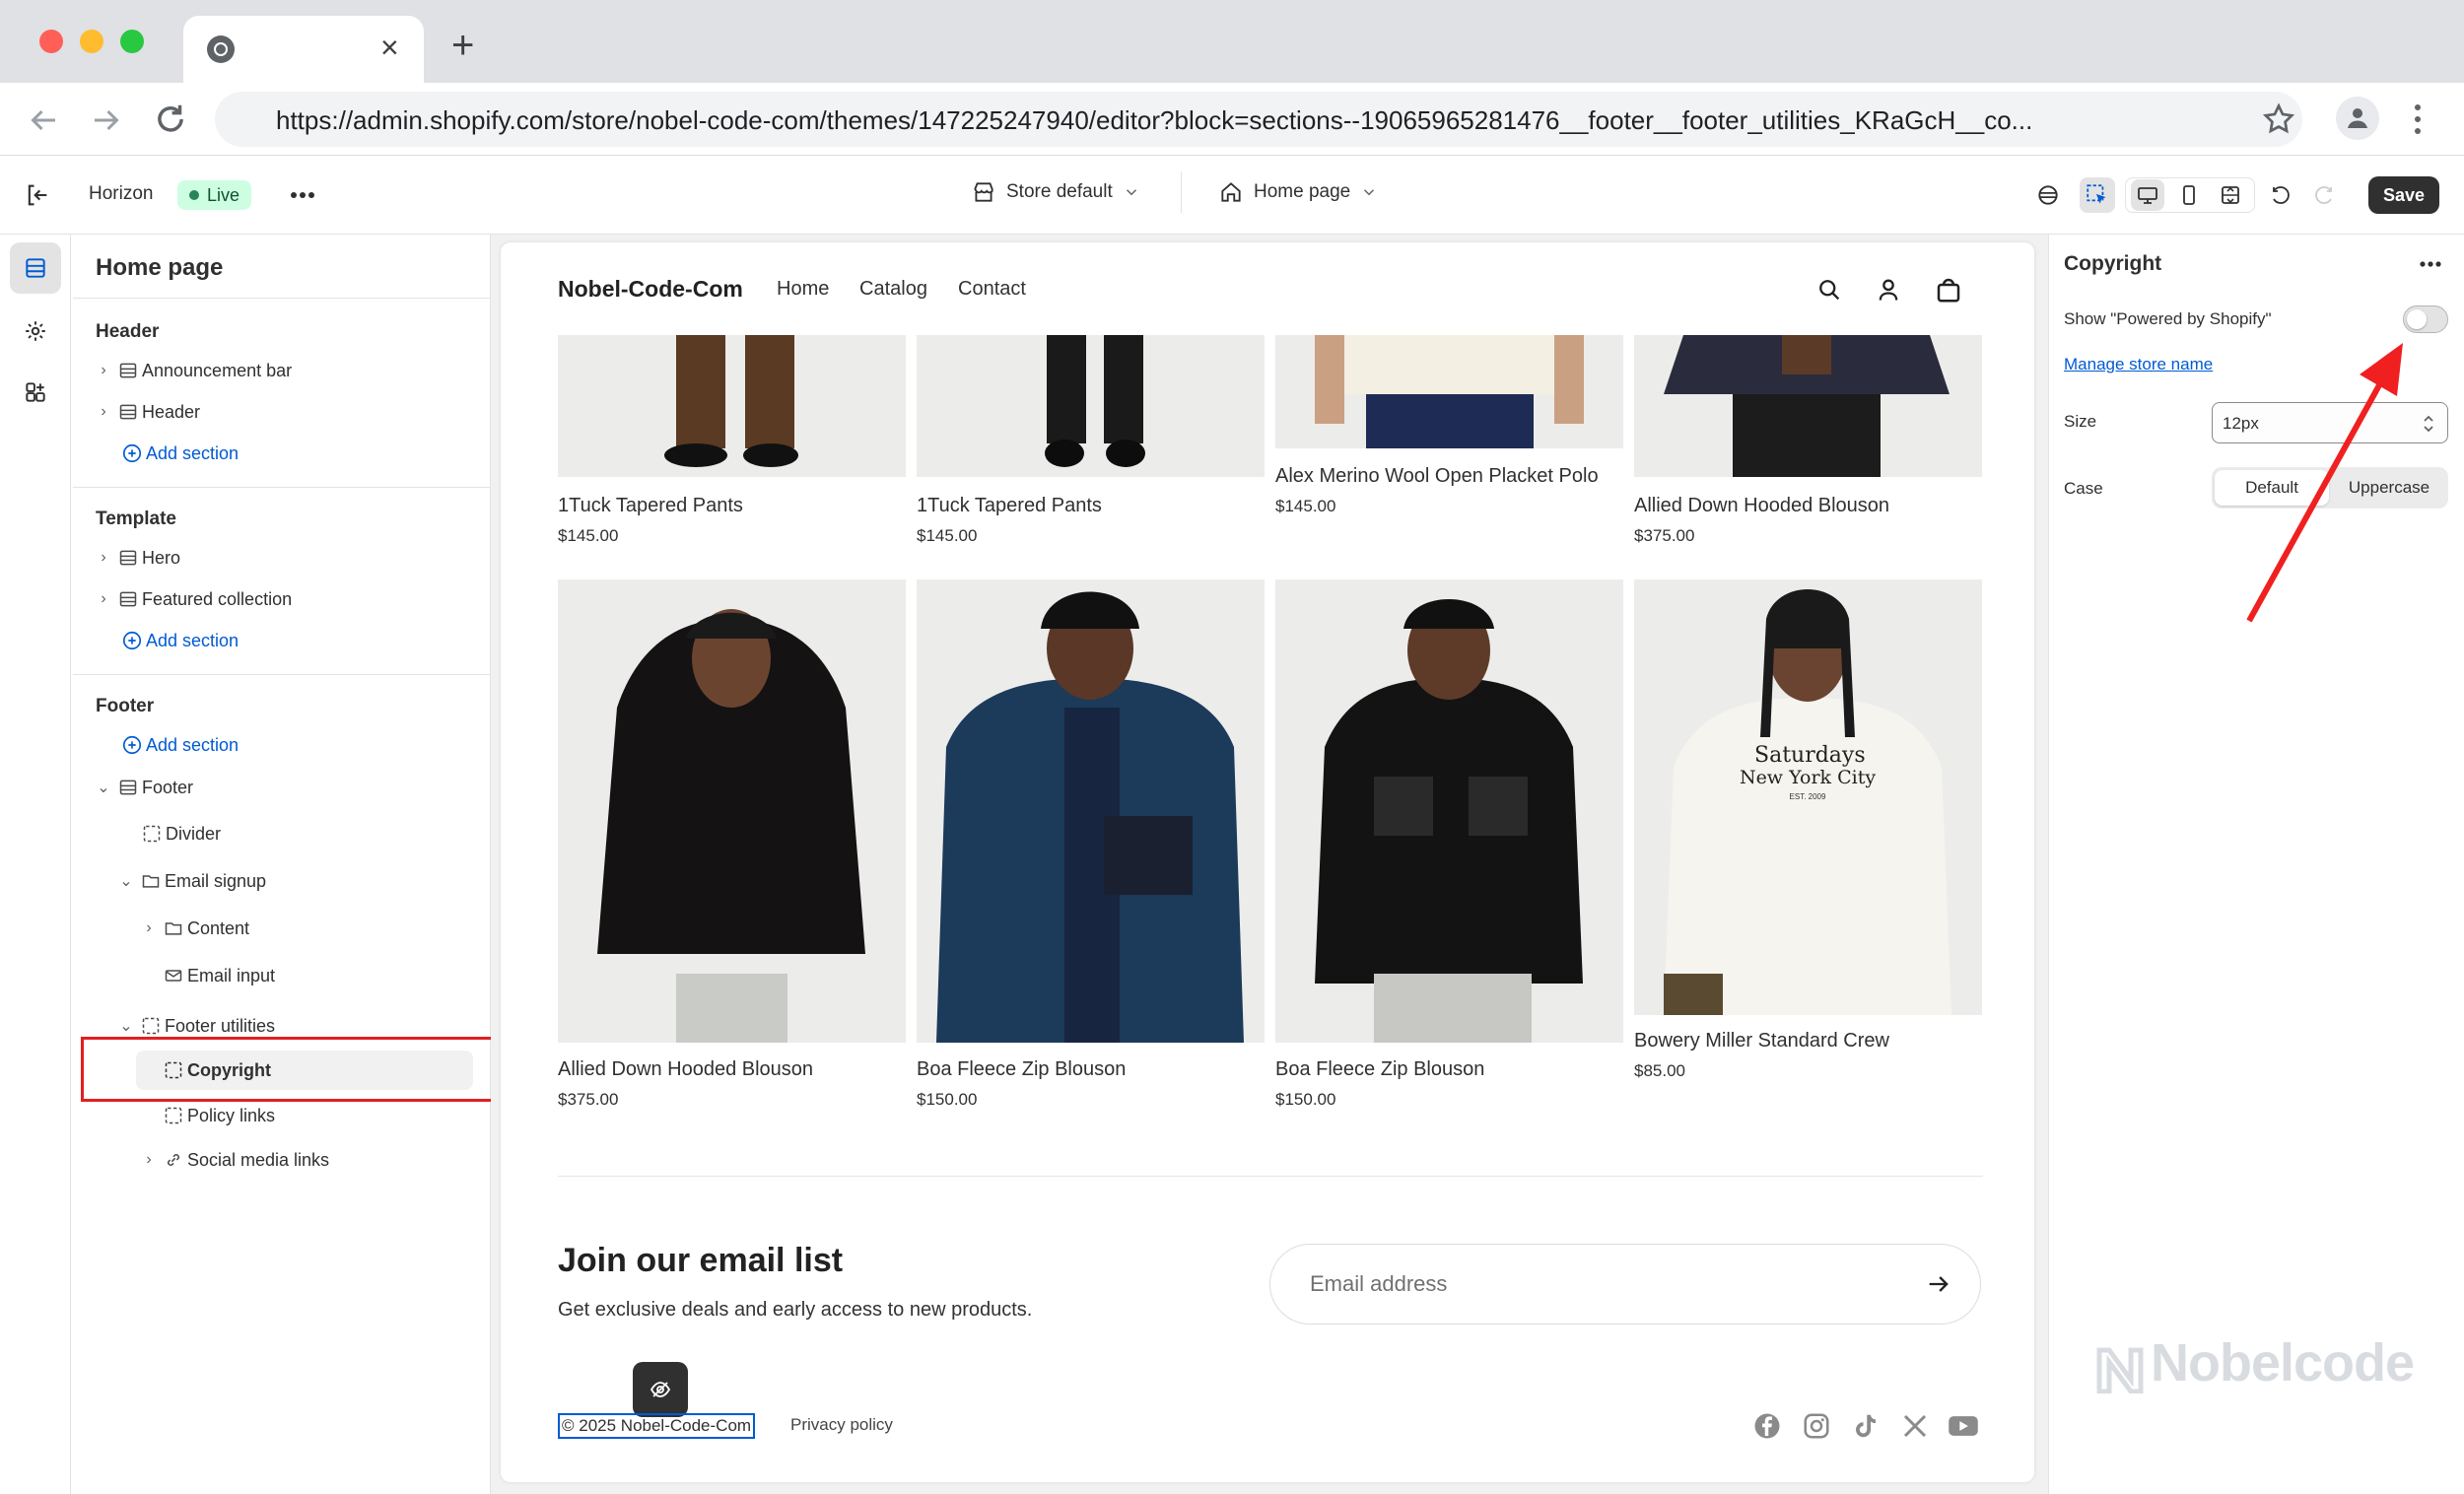 Image resolution: width=2464 pixels, height=1494 pixels. What do you see at coordinates (2280, 195) in the screenshot?
I see `undo-icon` at bounding box center [2280, 195].